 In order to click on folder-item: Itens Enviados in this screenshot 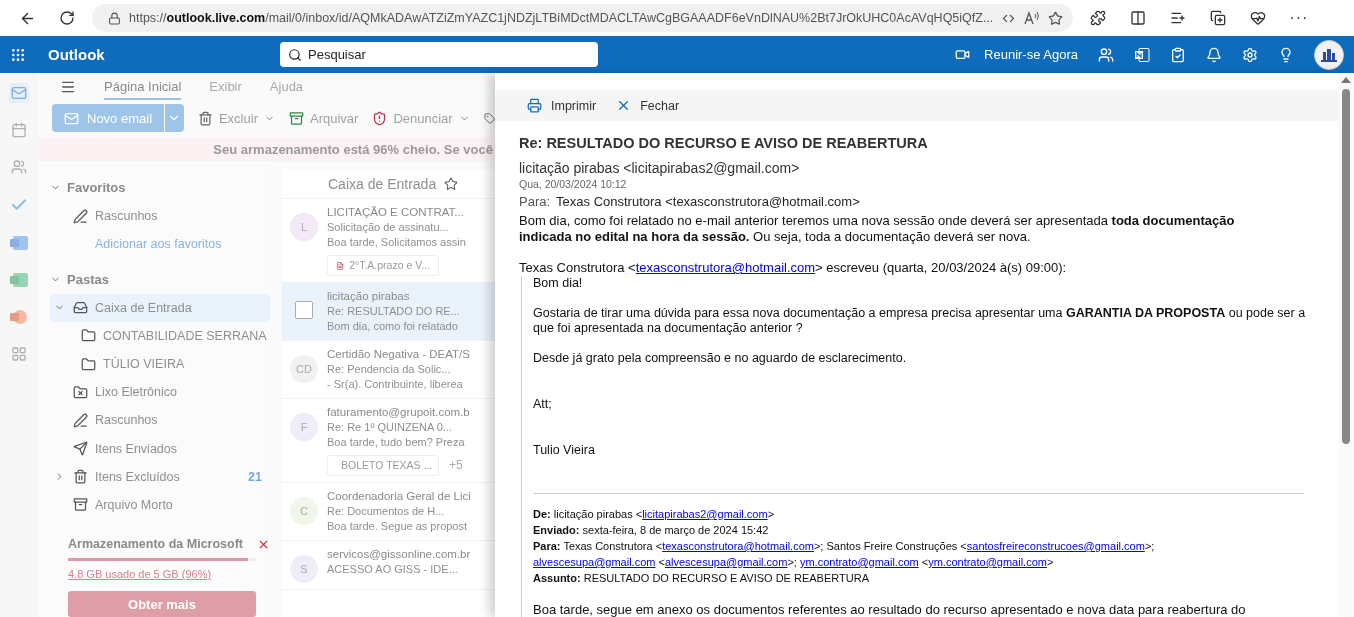, I will do `click(160, 448)`.